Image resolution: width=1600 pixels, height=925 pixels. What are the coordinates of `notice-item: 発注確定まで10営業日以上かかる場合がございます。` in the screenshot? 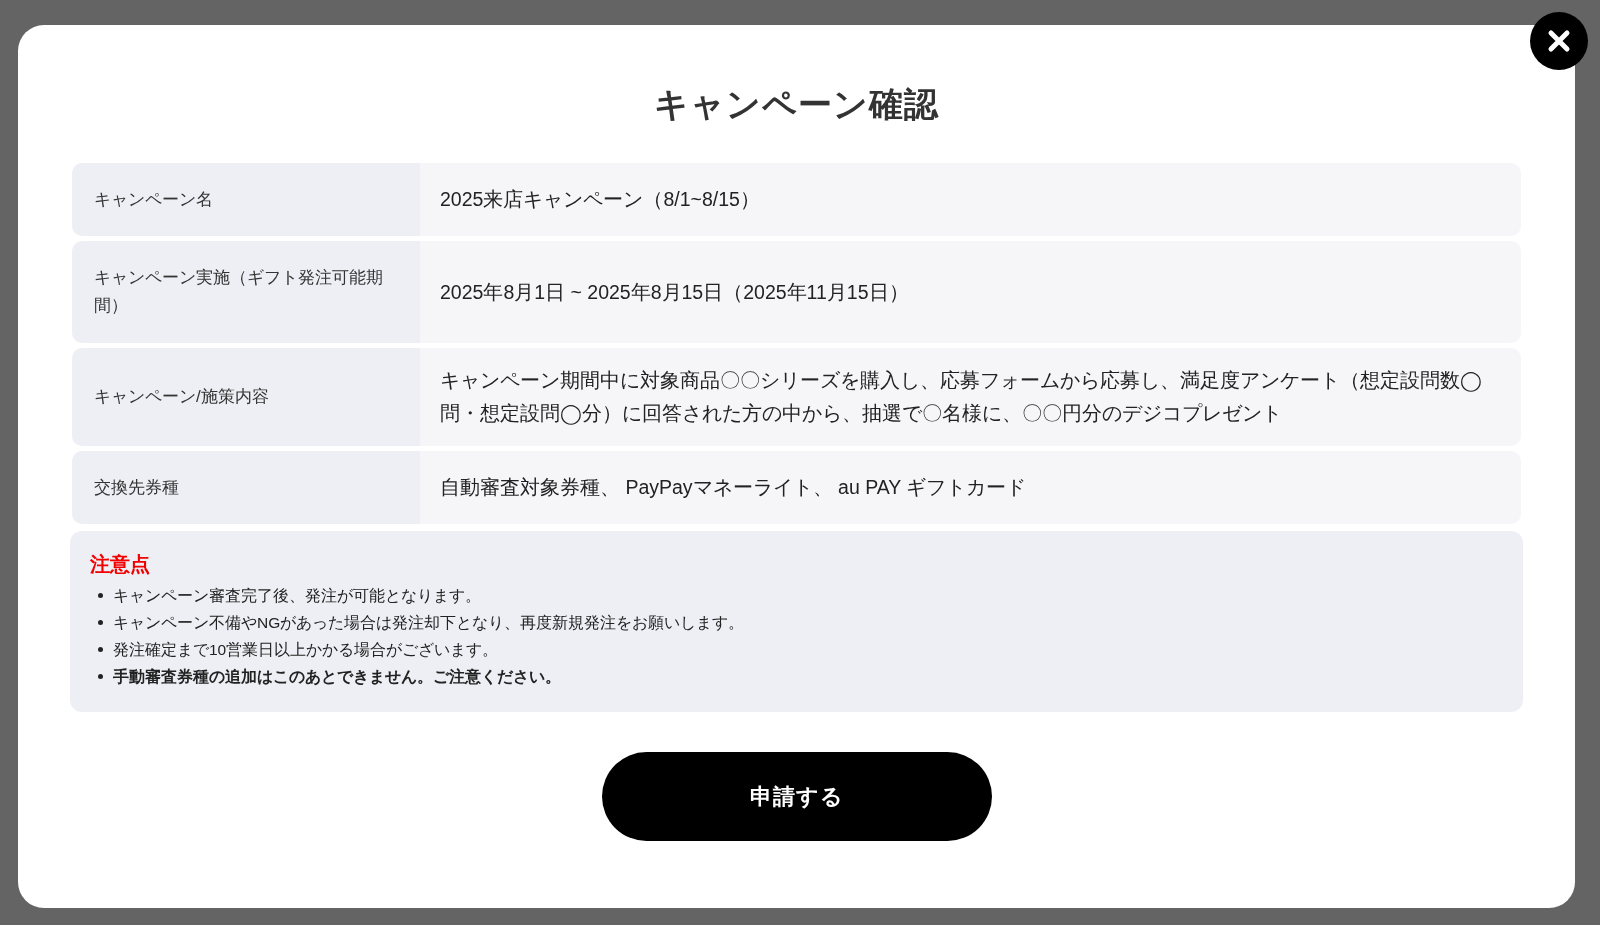 It's located at (306, 649).